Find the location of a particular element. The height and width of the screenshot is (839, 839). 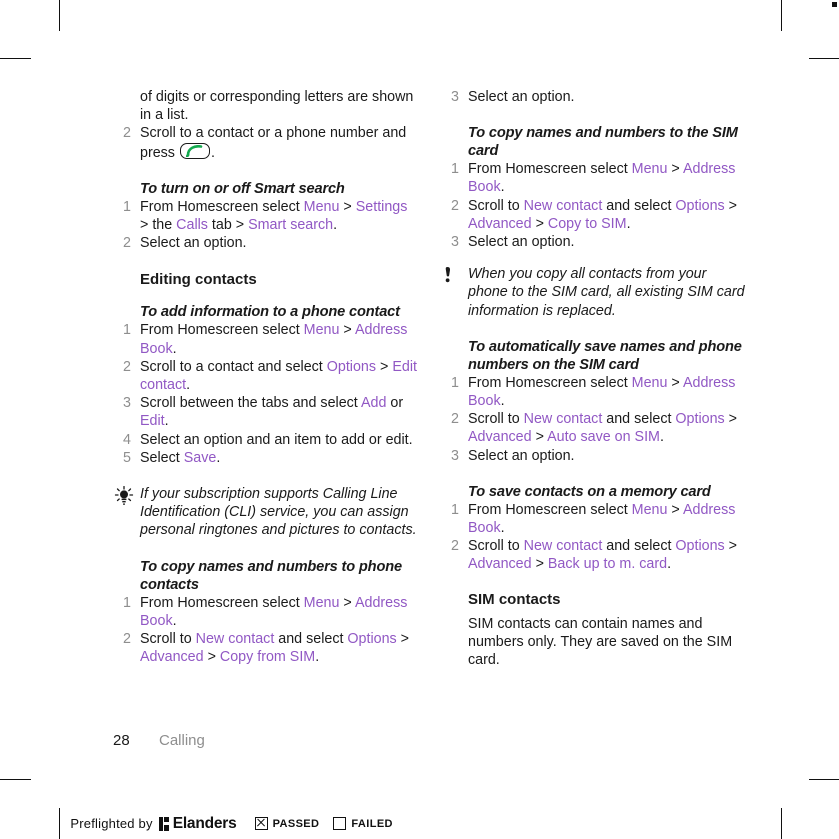

task-heading-smart-search: To turn on or off Smart search is located at coordinates (242, 188).